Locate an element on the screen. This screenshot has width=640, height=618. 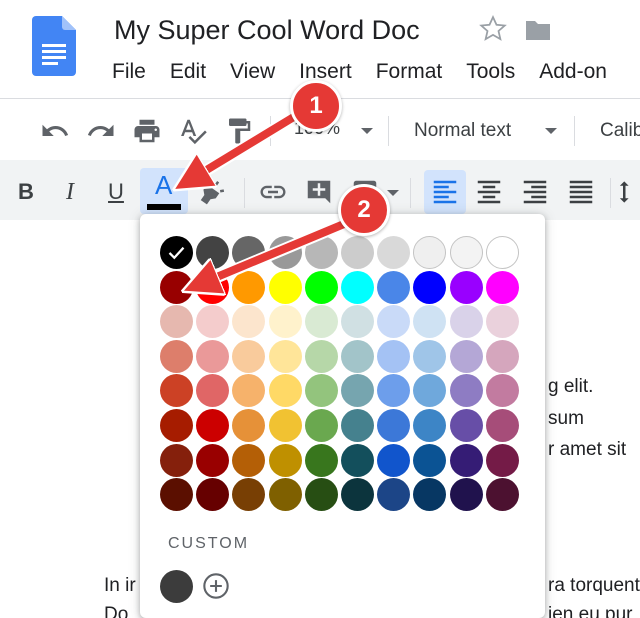
align-center-icon is located at coordinates (489, 192).